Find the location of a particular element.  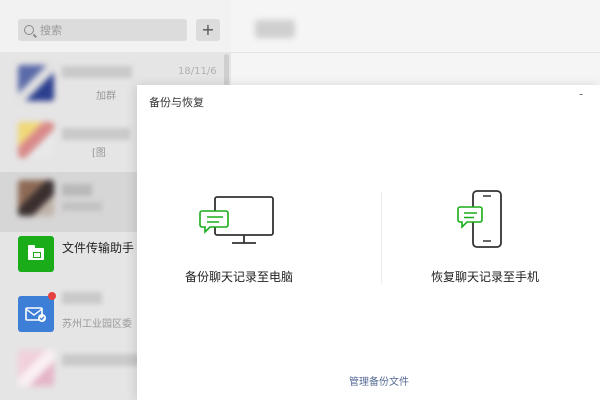

chat-time: 18/11/6 is located at coordinates (197, 71).